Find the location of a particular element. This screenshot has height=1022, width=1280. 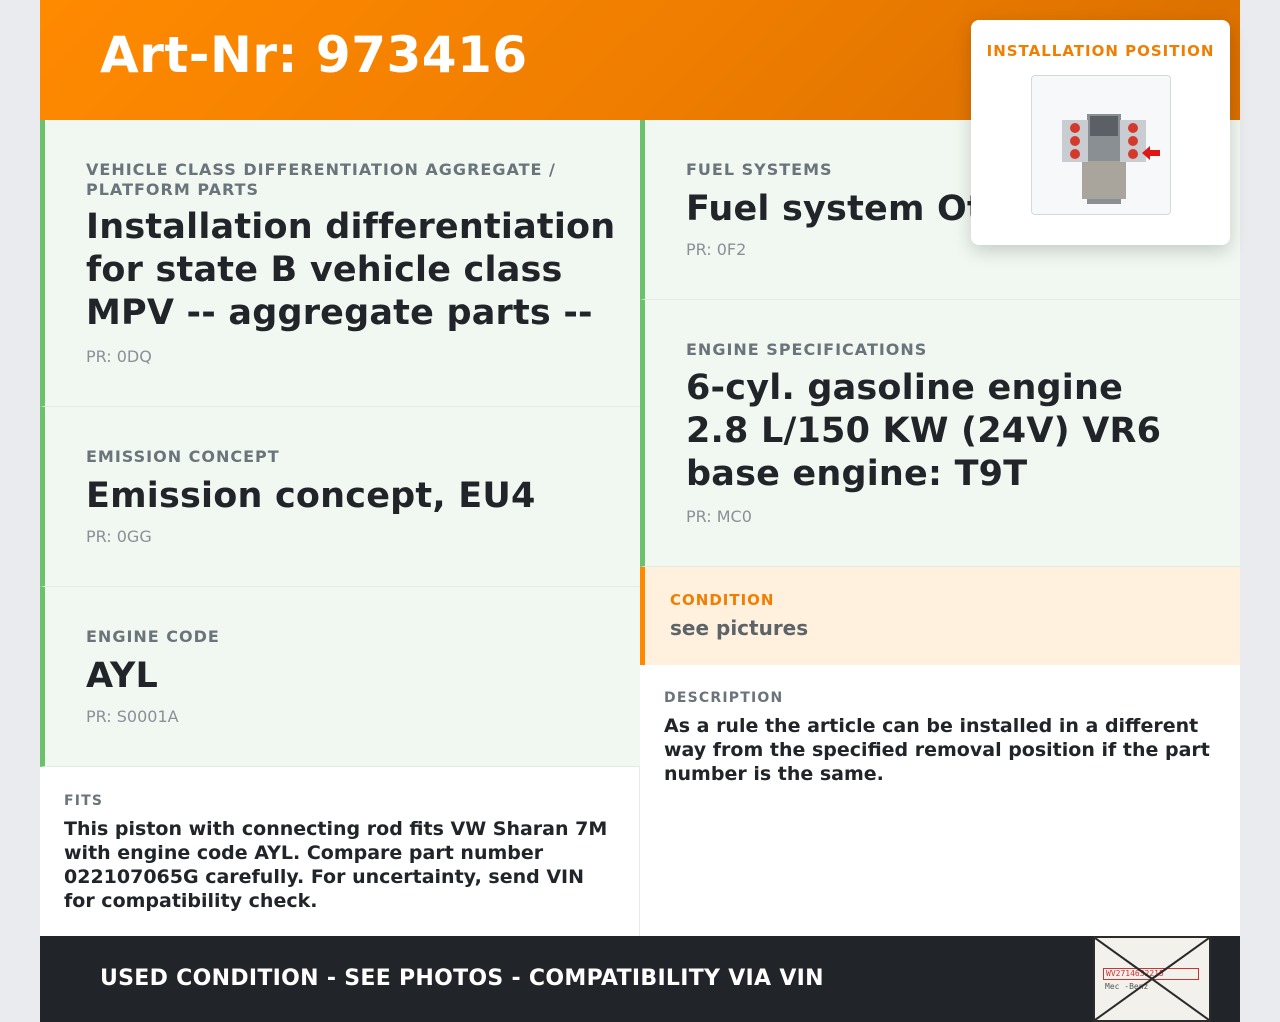

card-label: FUEL SYSTEMS is located at coordinates (759, 169).